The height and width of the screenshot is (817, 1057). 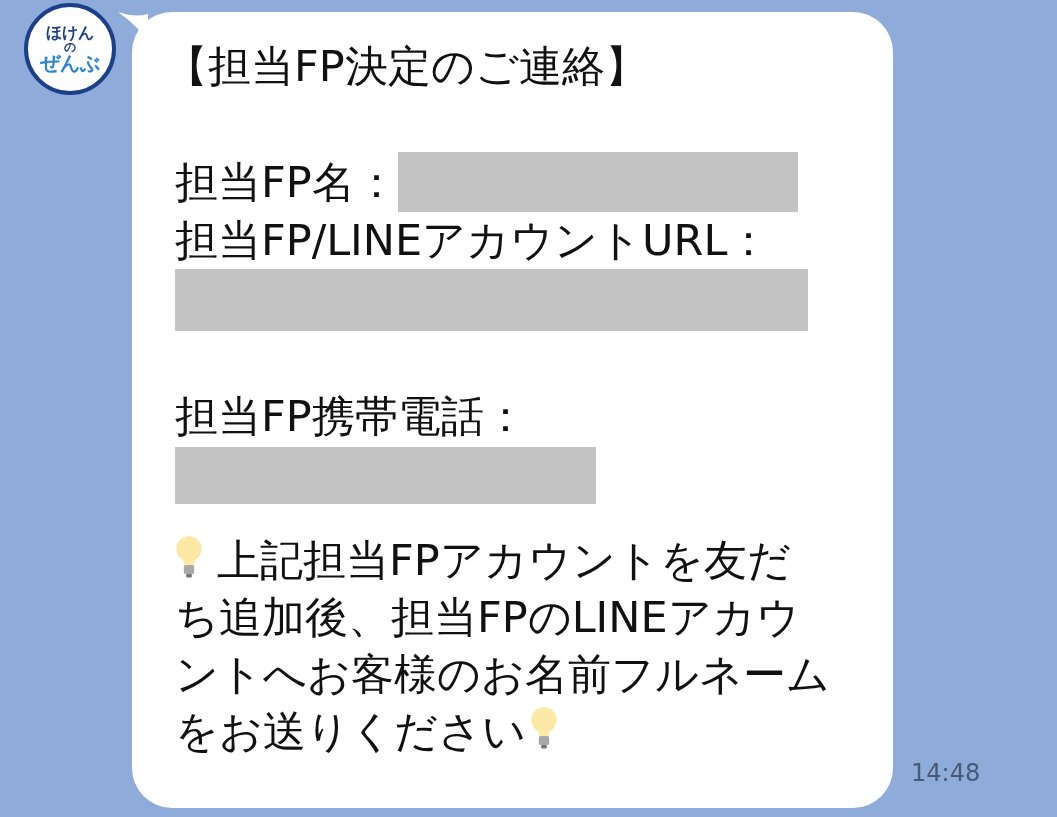 What do you see at coordinates (286, 182) in the screenshot?
I see `field-label: 担当FP名：` at bounding box center [286, 182].